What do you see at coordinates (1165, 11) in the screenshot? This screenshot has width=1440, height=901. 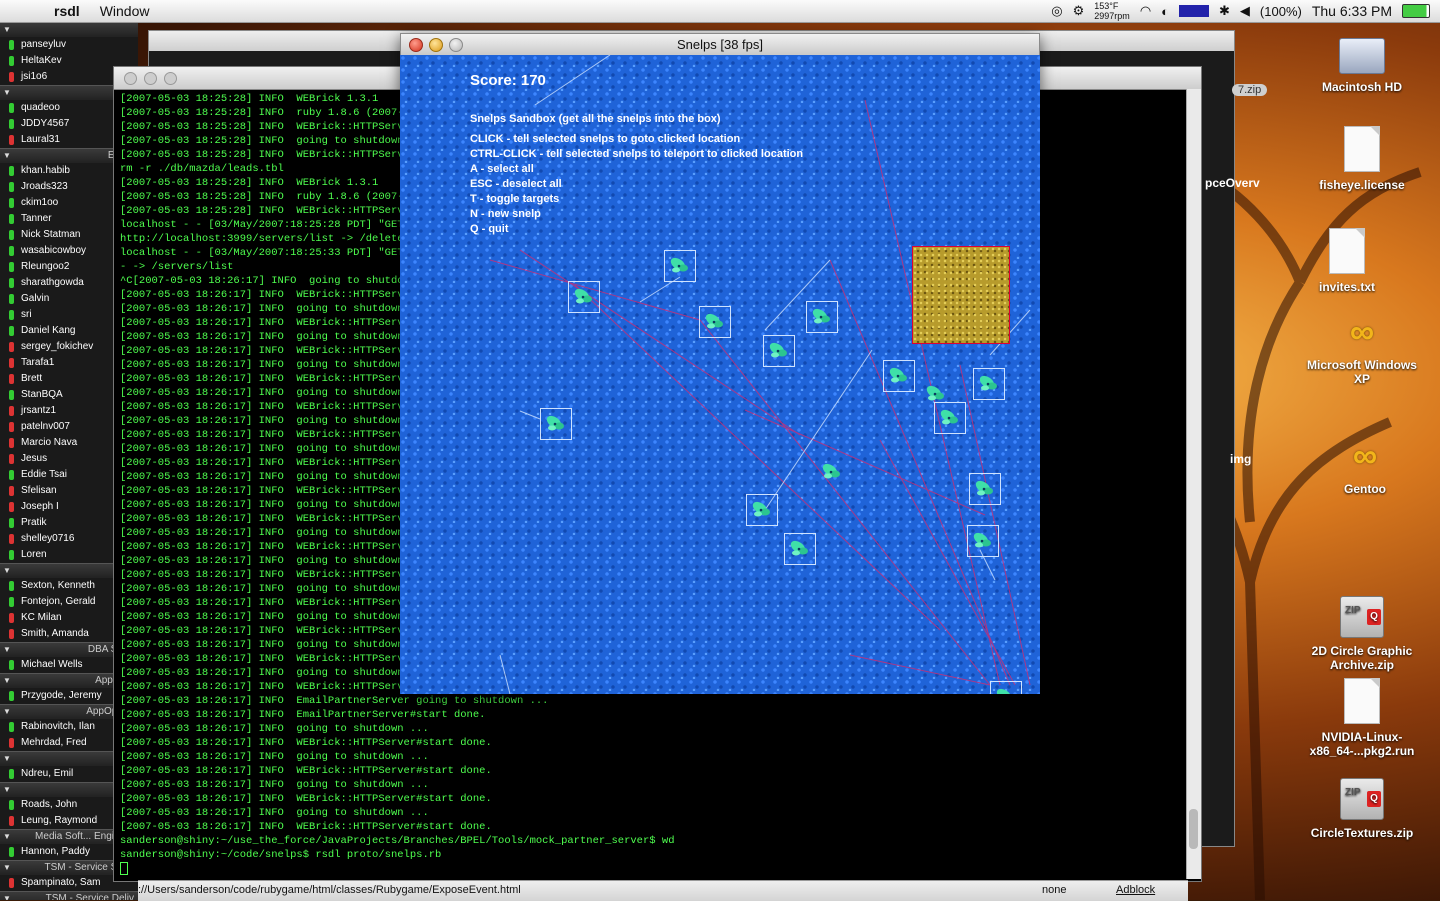 I see `sync-icon: ◐` at bounding box center [1165, 11].